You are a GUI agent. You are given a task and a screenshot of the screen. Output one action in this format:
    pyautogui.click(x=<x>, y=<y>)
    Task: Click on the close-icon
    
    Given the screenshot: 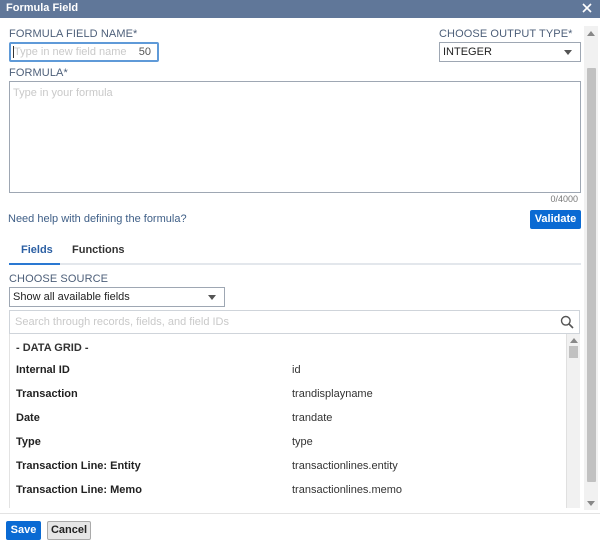 What is the action you would take?
    pyautogui.click(x=587, y=8)
    